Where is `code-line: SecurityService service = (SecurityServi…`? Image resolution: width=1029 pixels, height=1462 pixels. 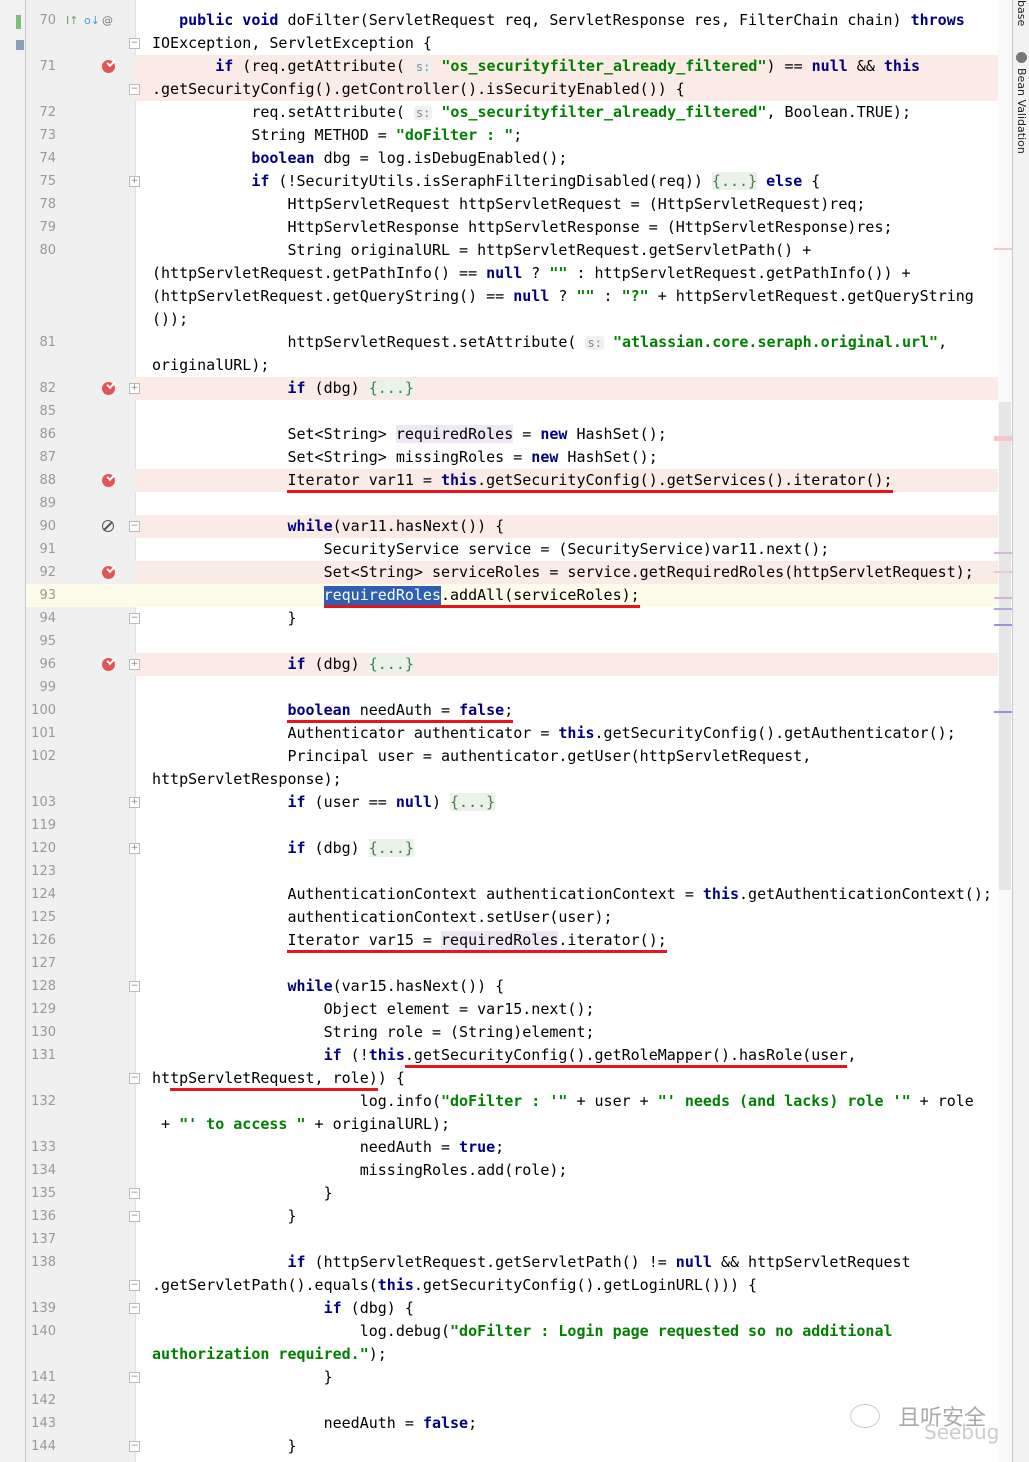 code-line: SecurityService service = (SecurityServi… is located at coordinates (566, 549).